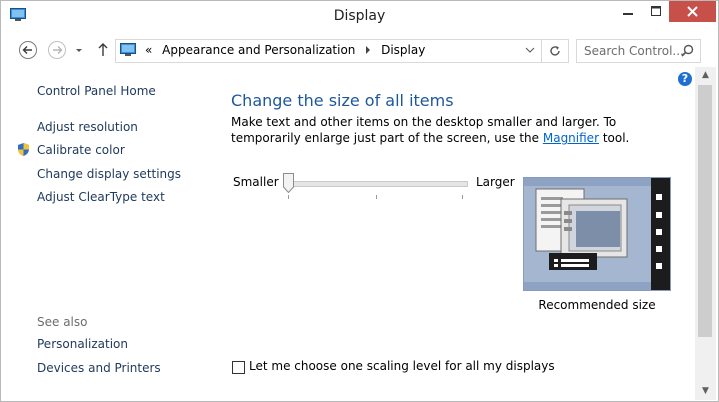  Describe the element at coordinates (148, 50) in the screenshot. I see `breadcrumb-overflow: «` at that location.